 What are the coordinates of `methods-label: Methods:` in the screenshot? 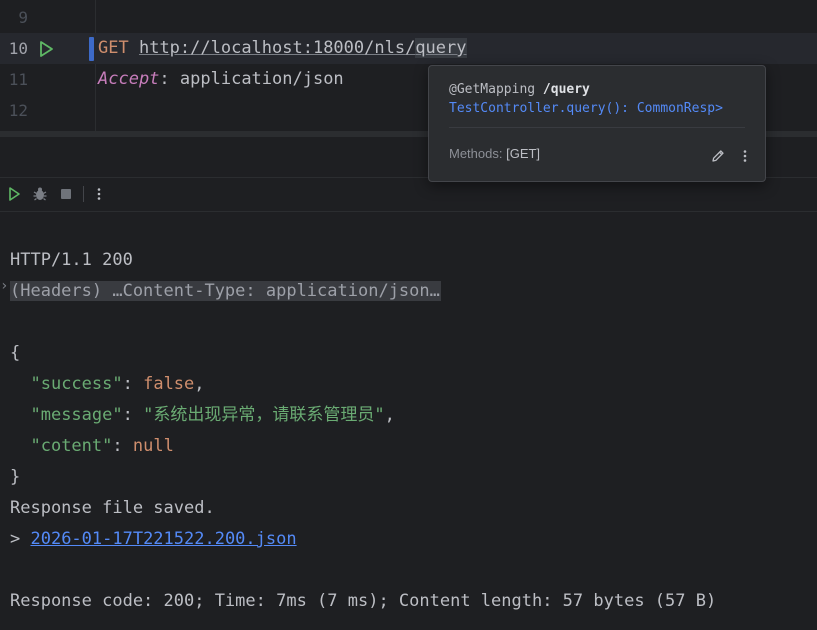 It's located at (478, 153).